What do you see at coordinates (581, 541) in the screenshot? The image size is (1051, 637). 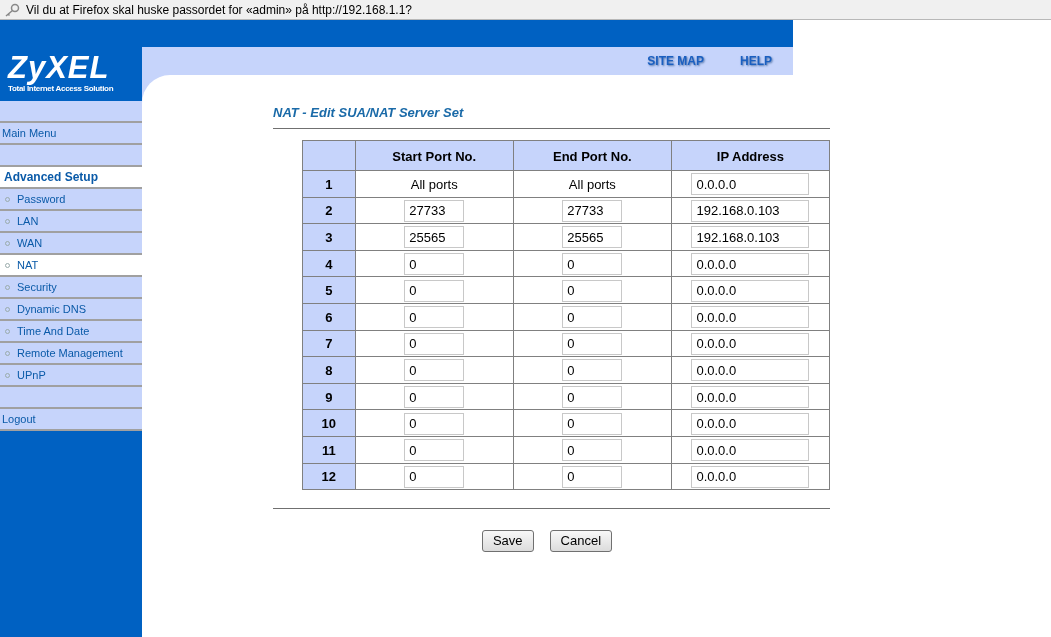 I see `form-button: Cancel` at bounding box center [581, 541].